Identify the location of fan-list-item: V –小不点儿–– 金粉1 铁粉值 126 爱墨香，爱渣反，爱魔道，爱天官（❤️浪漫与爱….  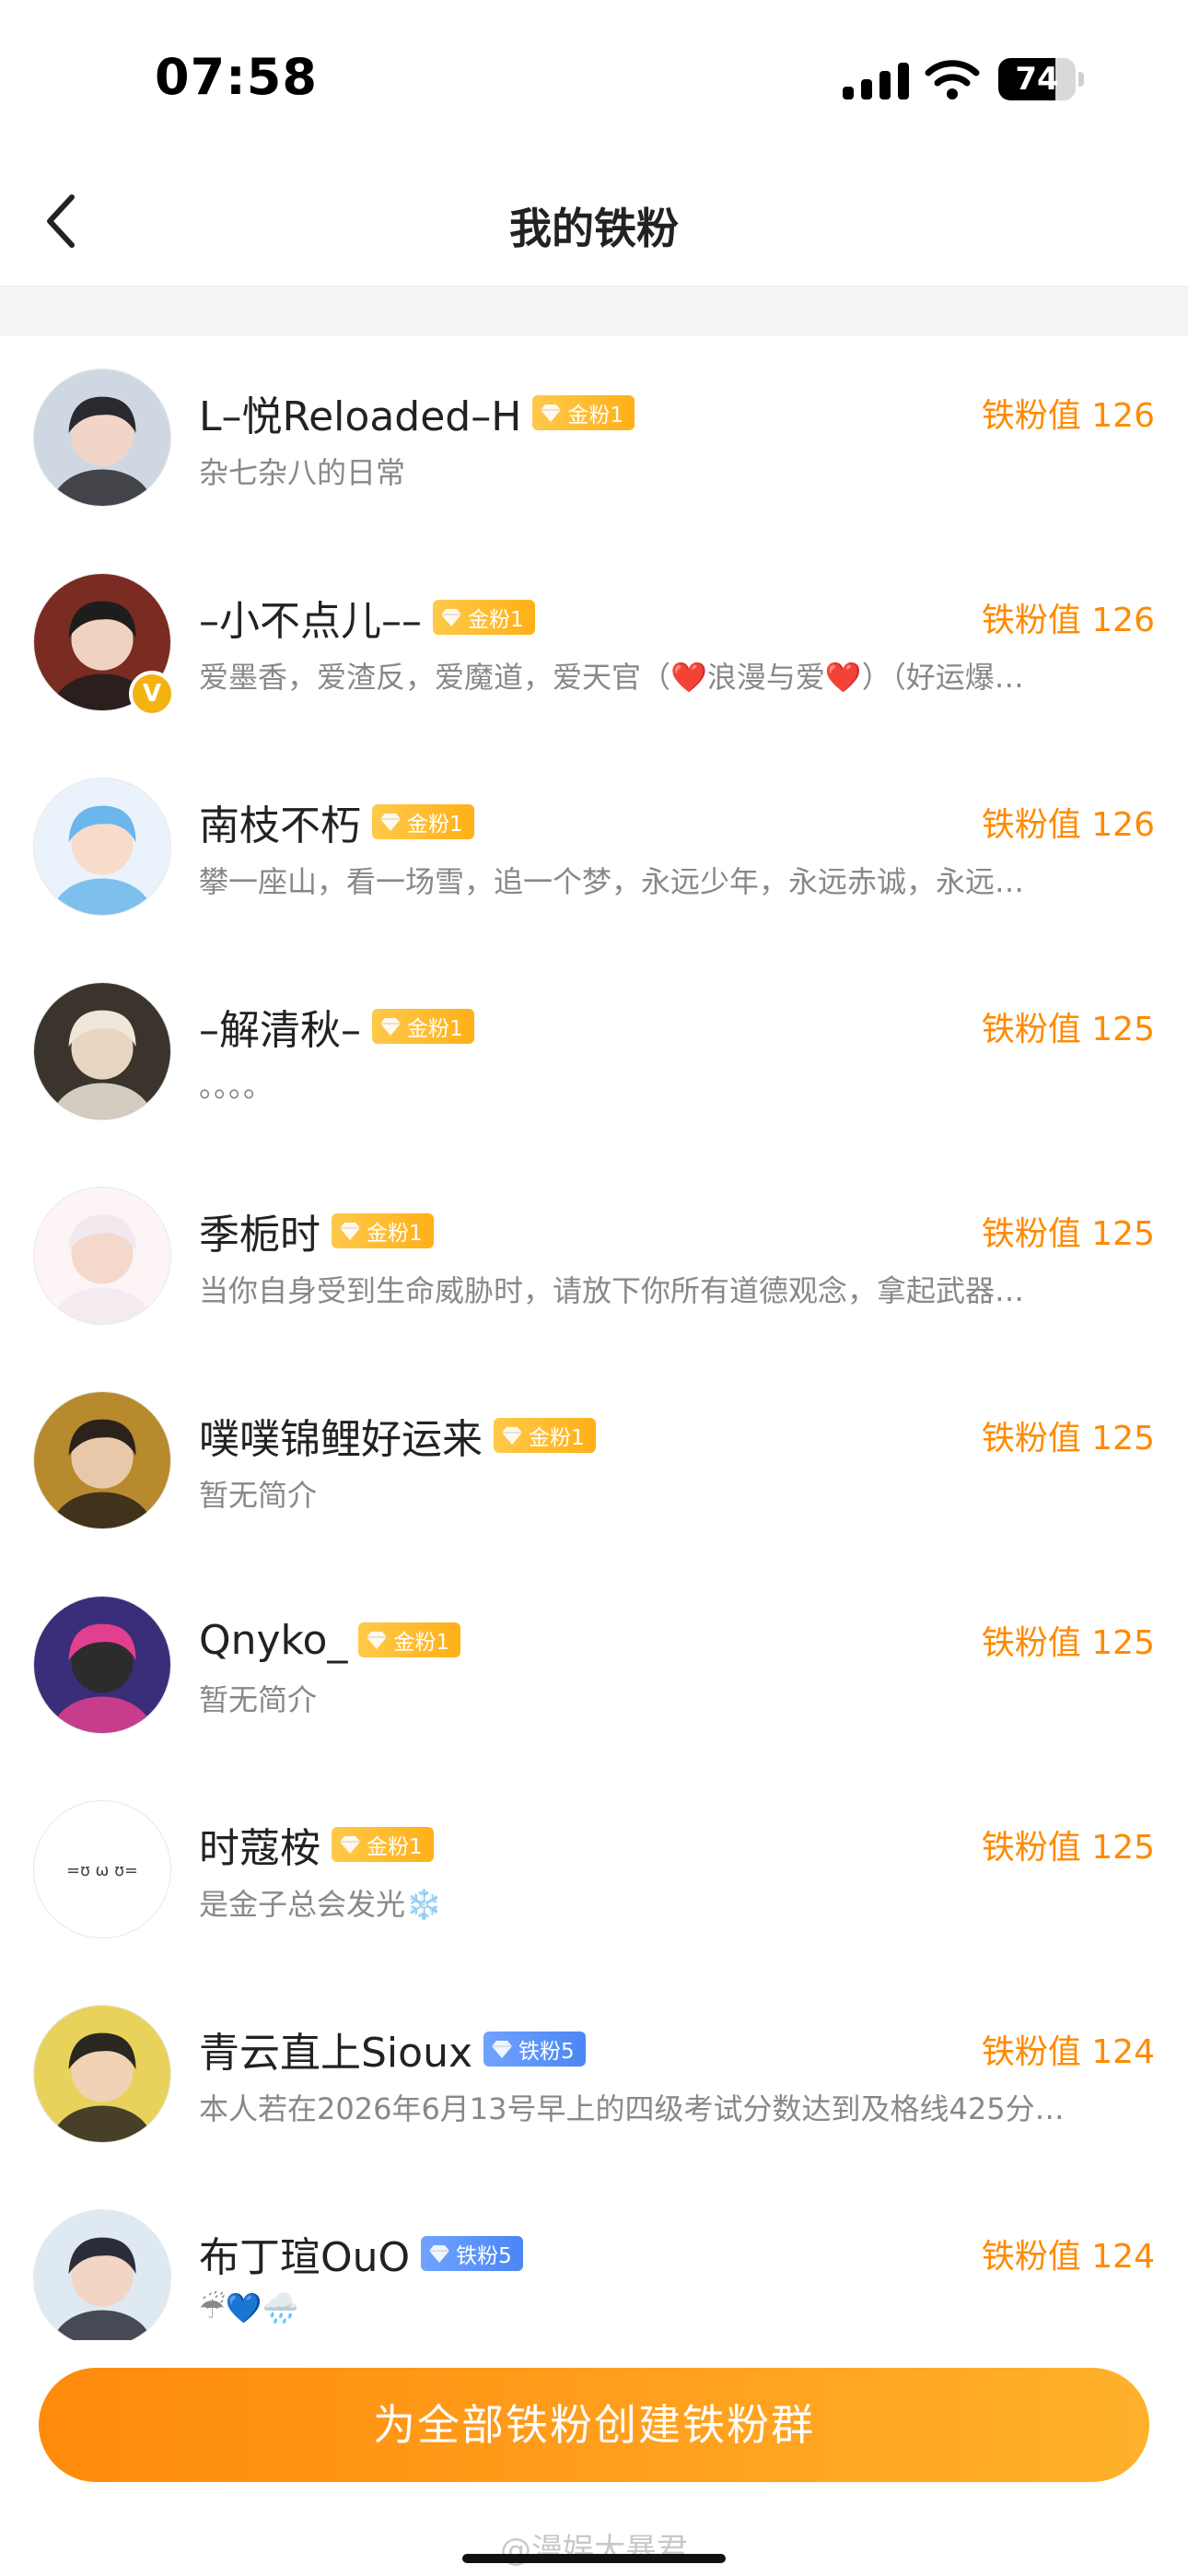
(594, 642).